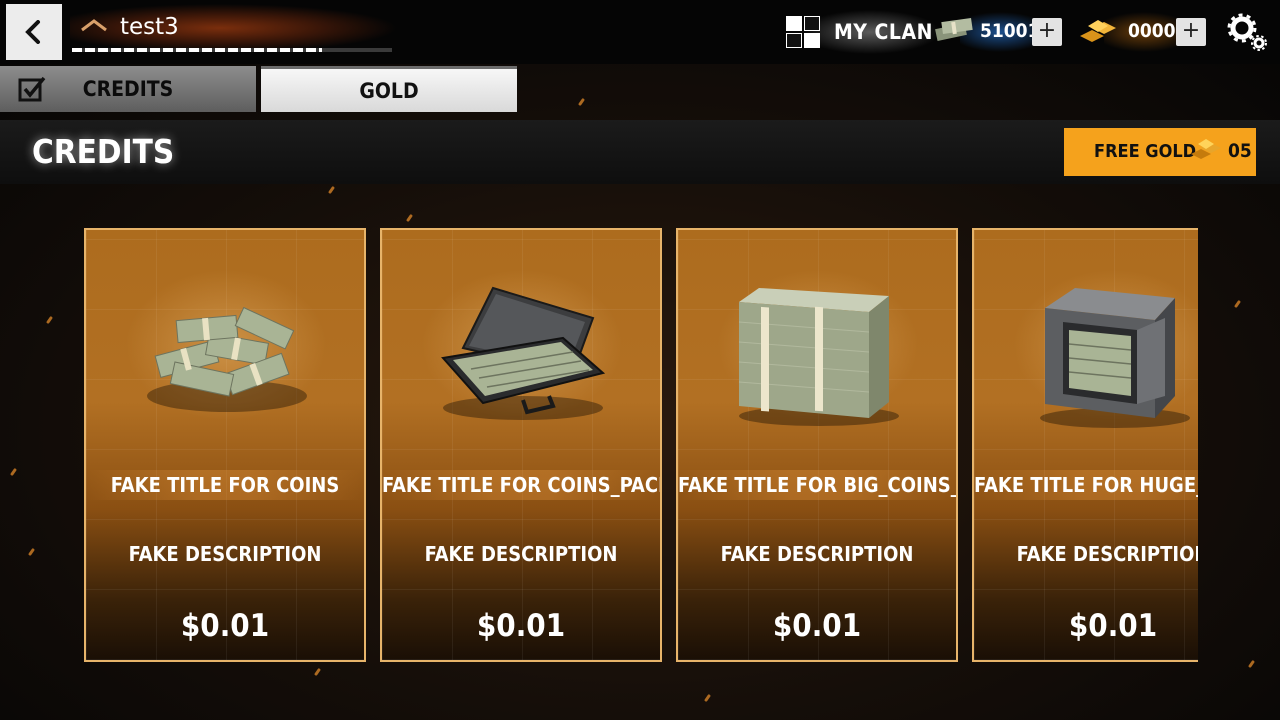 This screenshot has height=720, width=1280. I want to click on gear-icon, so click(1247, 32).